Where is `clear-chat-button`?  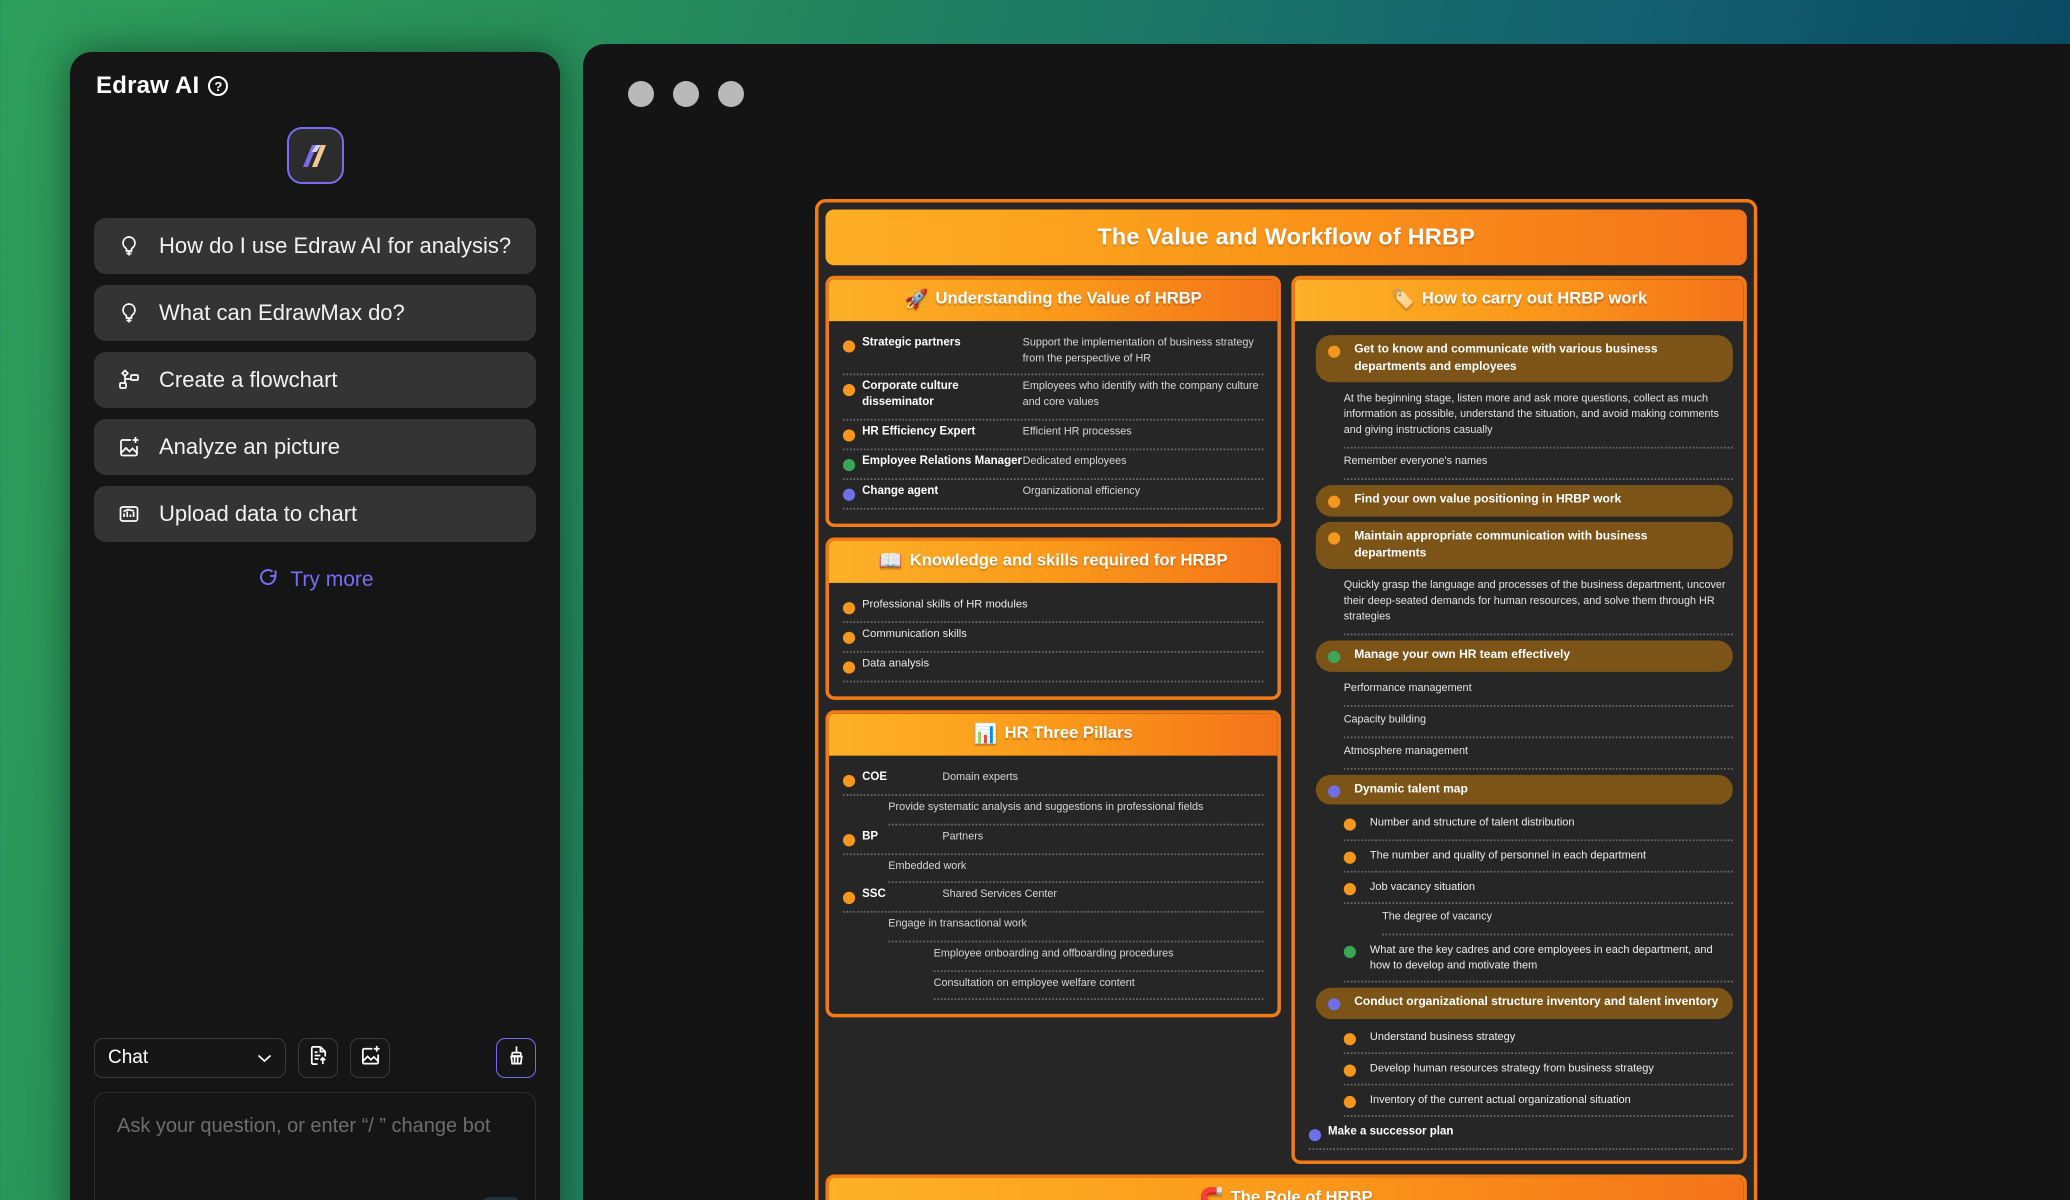 clear-chat-button is located at coordinates (516, 1058).